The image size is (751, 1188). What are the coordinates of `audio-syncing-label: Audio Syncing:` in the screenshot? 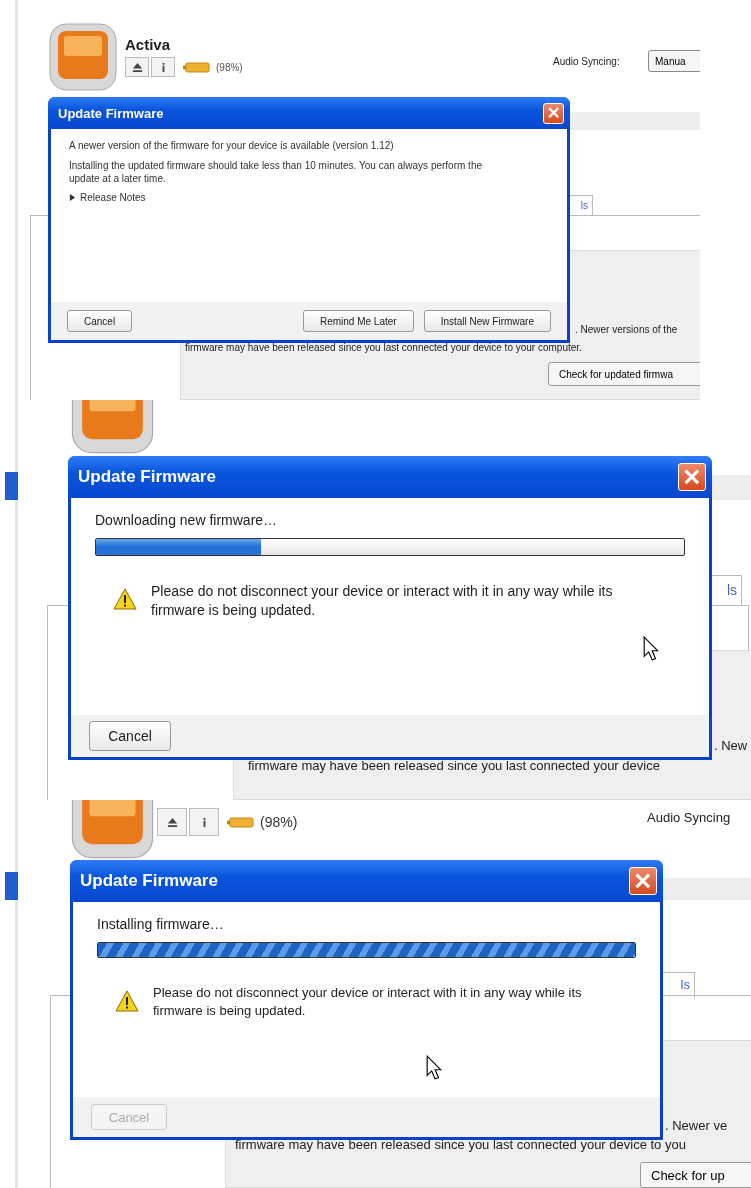 It's located at (586, 61).